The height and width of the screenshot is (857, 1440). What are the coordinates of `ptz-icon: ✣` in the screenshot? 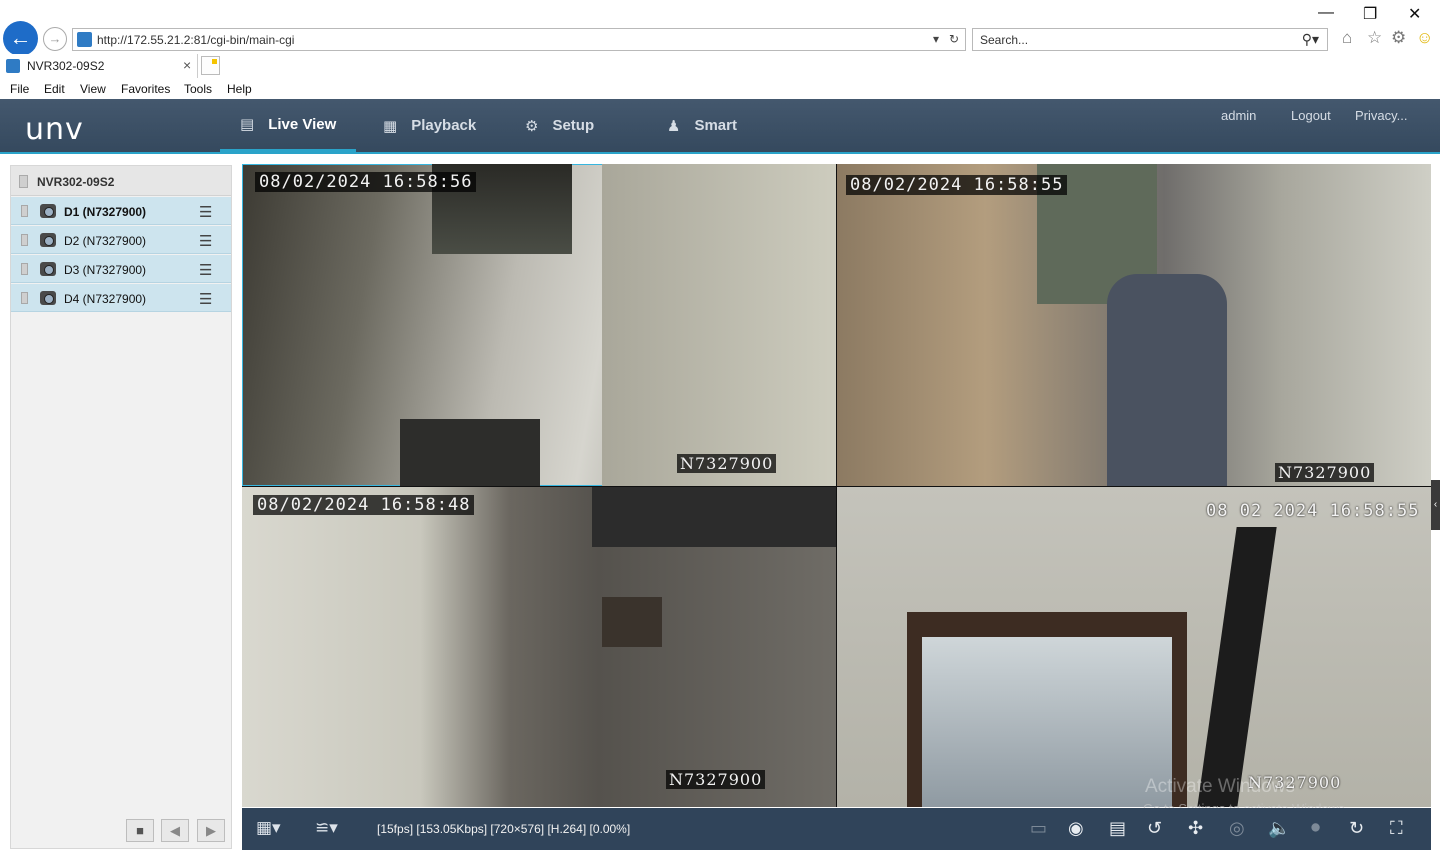 It's located at (1195, 828).